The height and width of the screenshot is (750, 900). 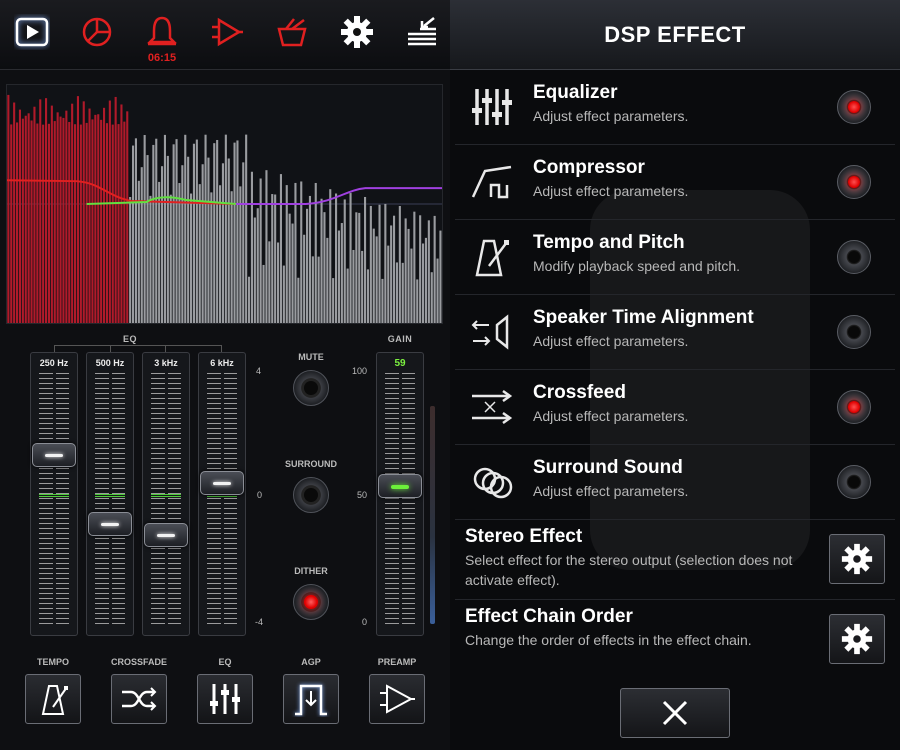 What do you see at coordinates (259, 622) in the screenshot?
I see `eq-scale-bottom: -4` at bounding box center [259, 622].